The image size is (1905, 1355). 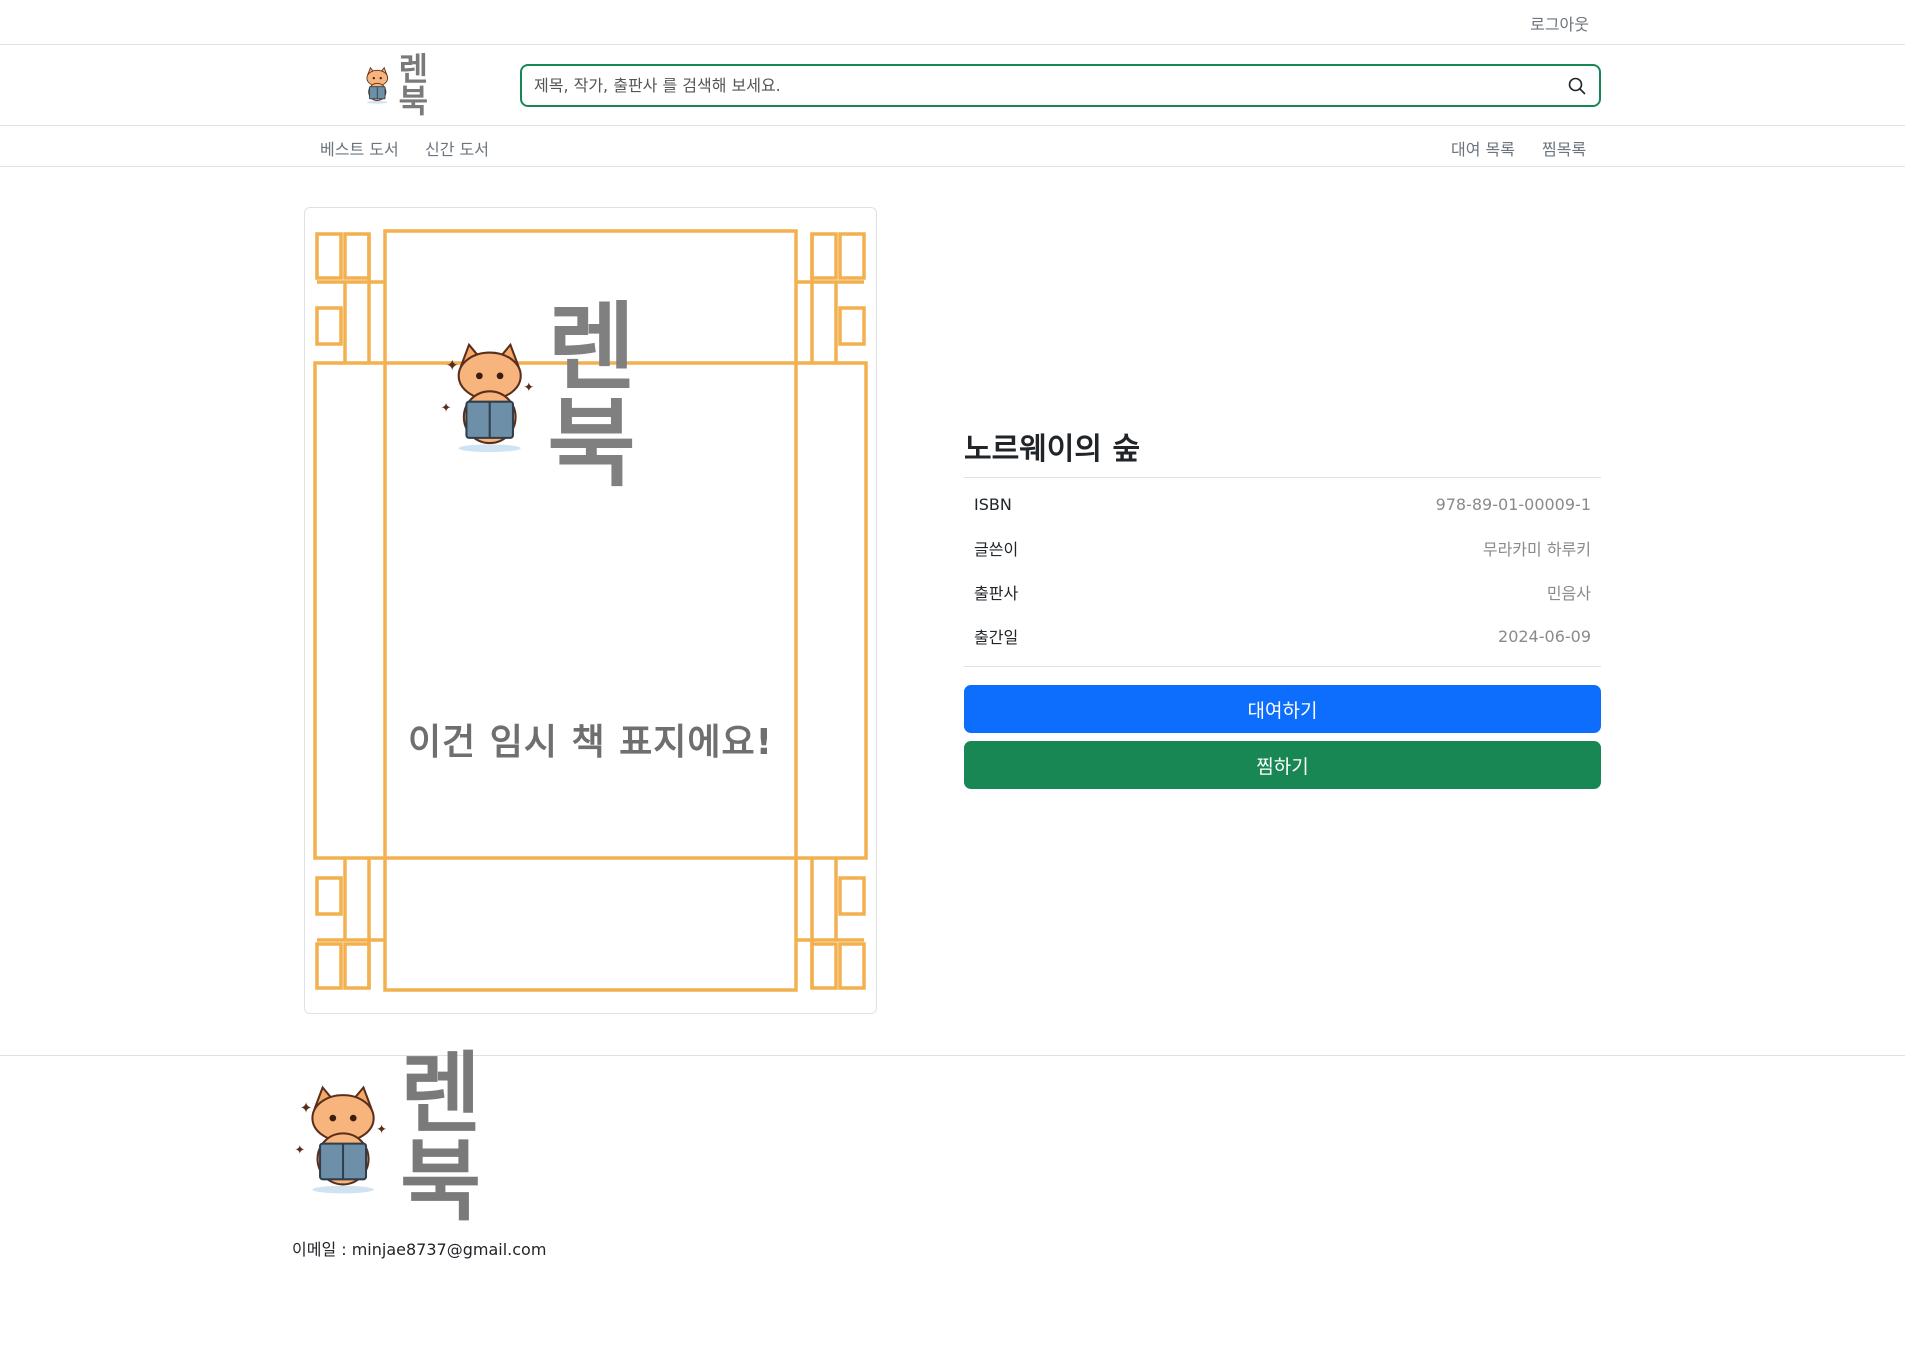 I want to click on detail-row-author: 글쓴이 무라카미 하루키, so click(x=1282, y=548).